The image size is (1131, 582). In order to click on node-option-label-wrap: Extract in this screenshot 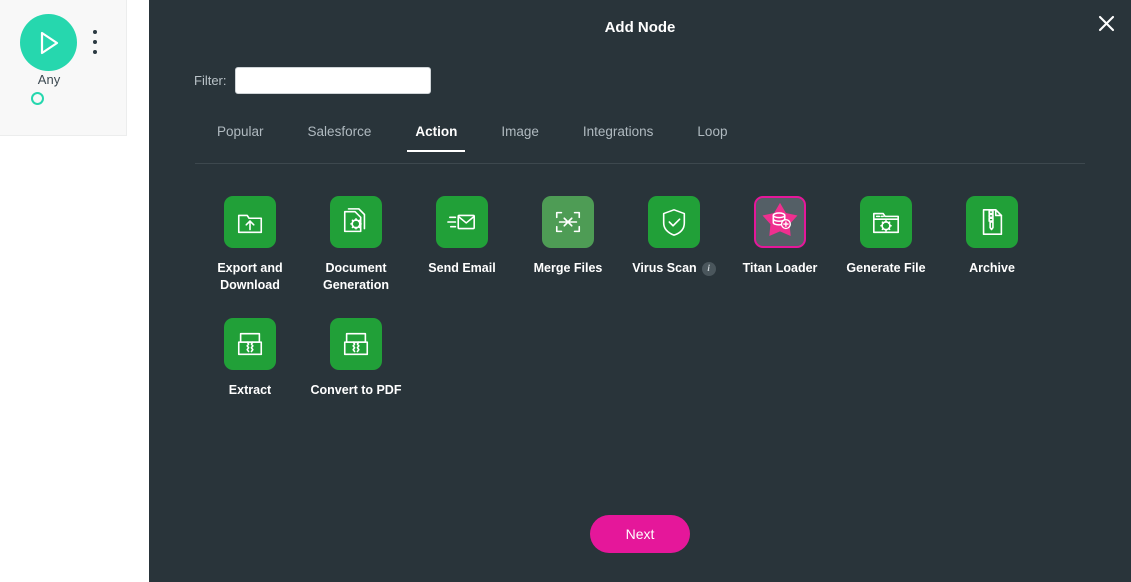, I will do `click(250, 390)`.